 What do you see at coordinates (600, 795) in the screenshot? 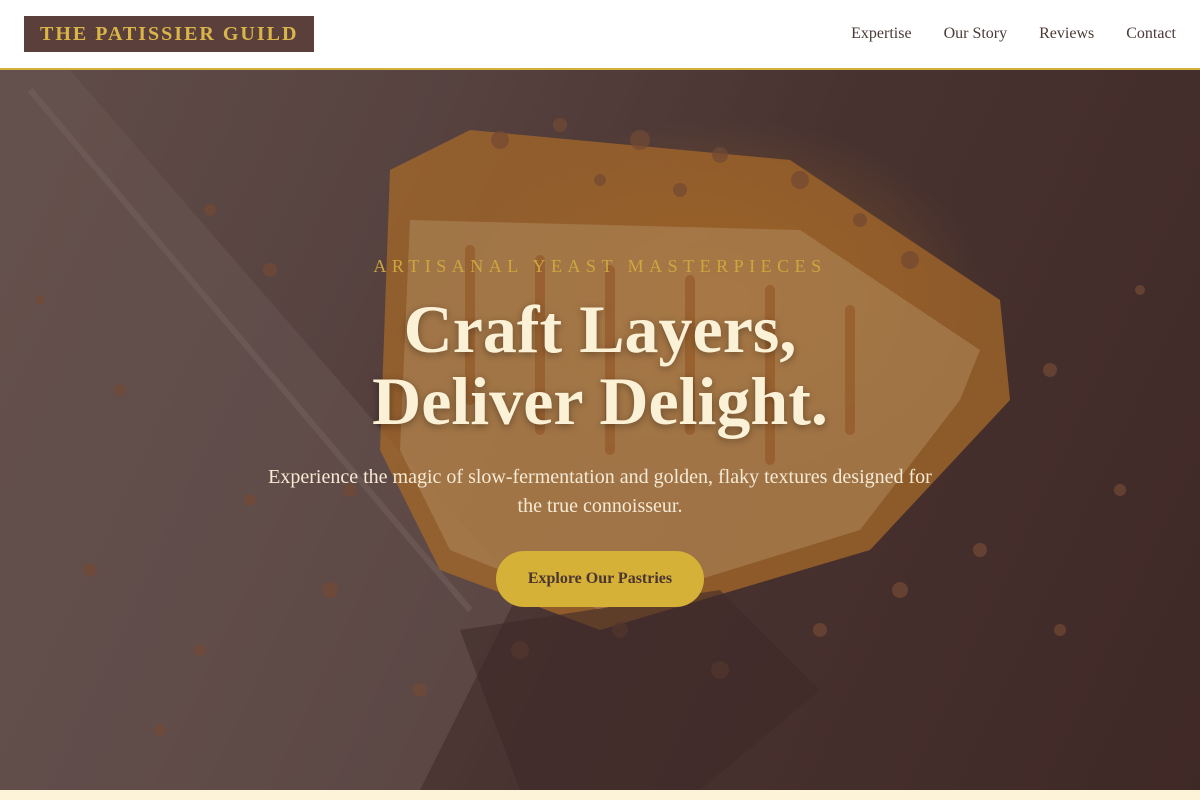
I see `next-section-edge` at bounding box center [600, 795].